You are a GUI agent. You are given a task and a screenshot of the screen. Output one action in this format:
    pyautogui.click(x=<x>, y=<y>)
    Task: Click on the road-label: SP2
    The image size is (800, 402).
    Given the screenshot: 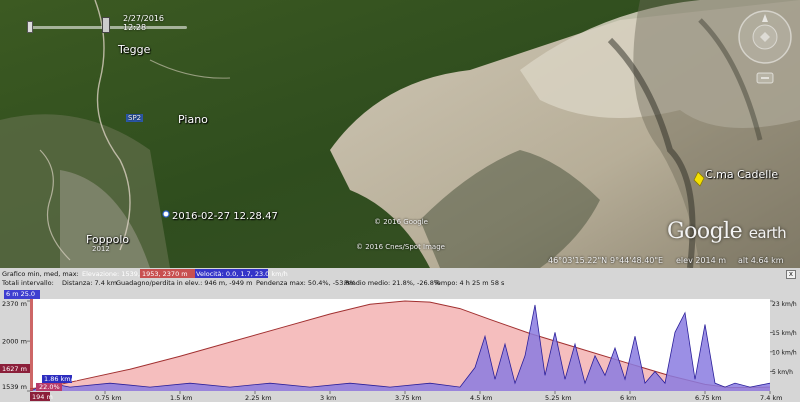 What is the action you would take?
    pyautogui.click(x=135, y=118)
    